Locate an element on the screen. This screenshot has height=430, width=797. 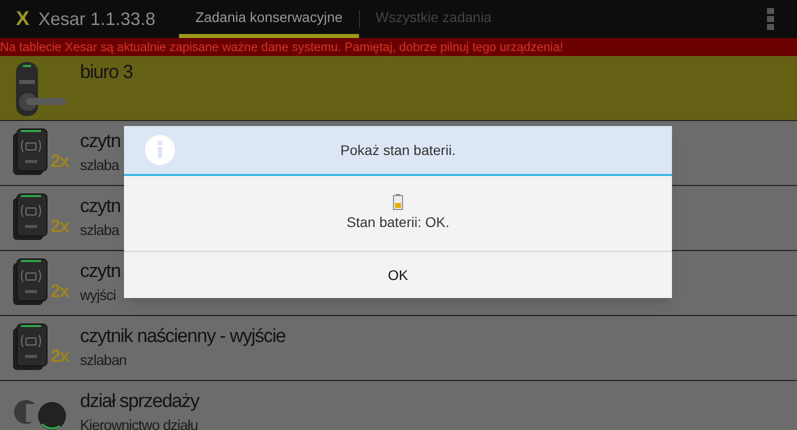
item-title: biuro 3 is located at coordinates (106, 73).